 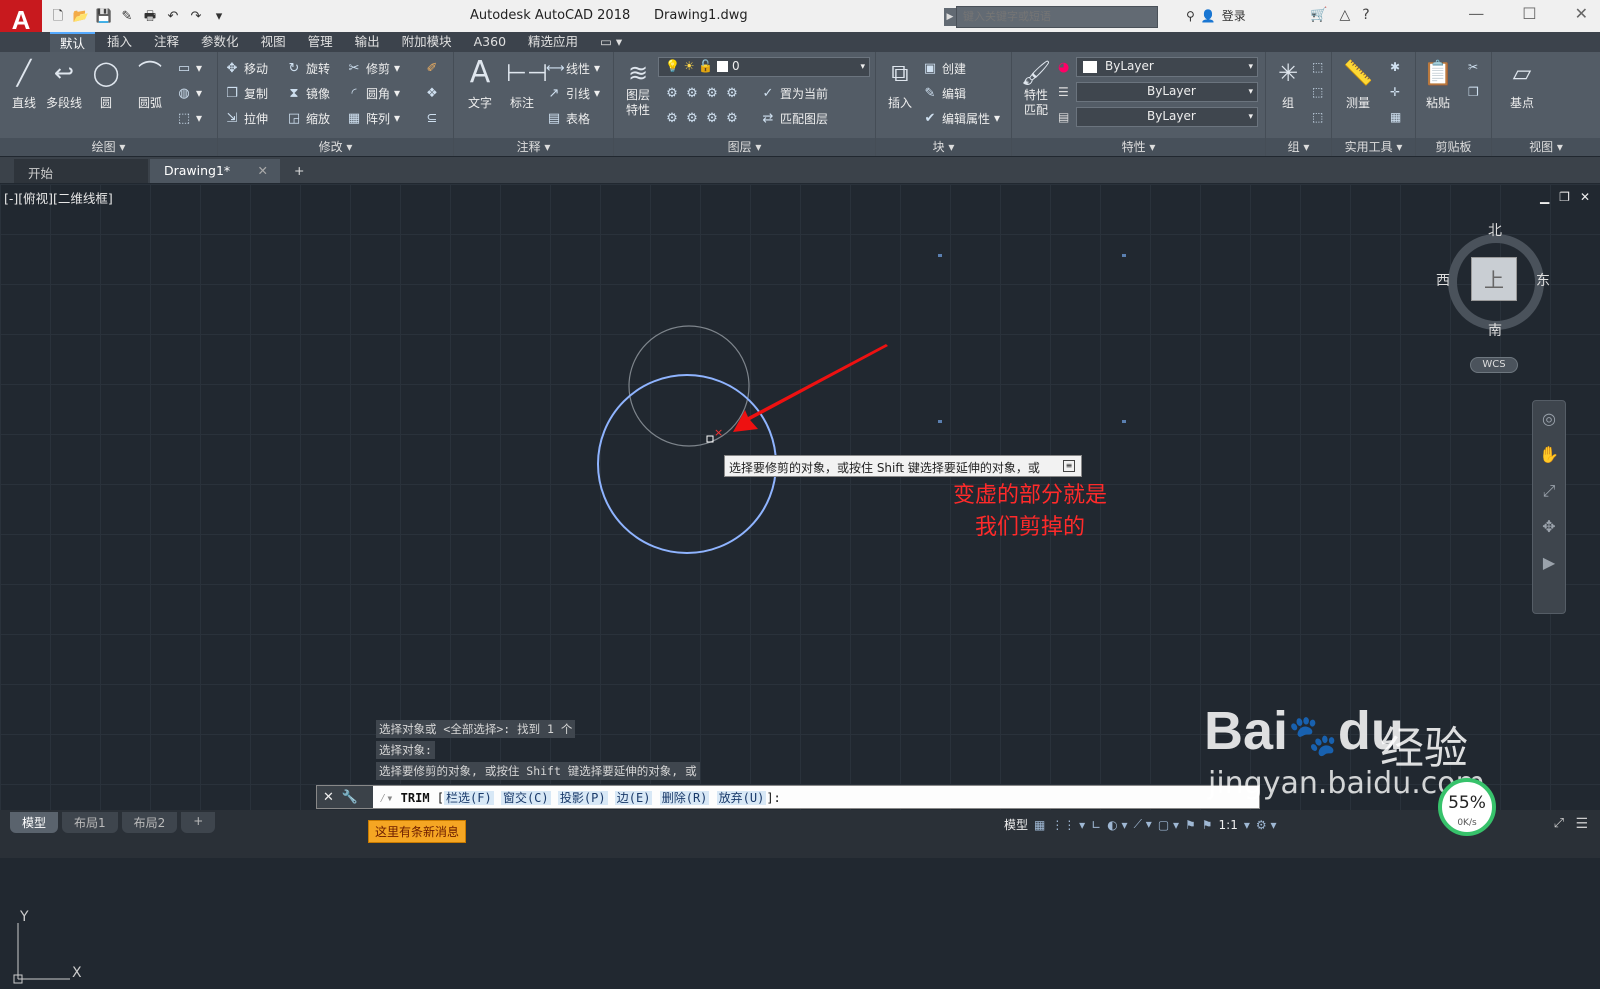 What do you see at coordinates (198, 822) in the screenshot?
I see `add-layout-button: +` at bounding box center [198, 822].